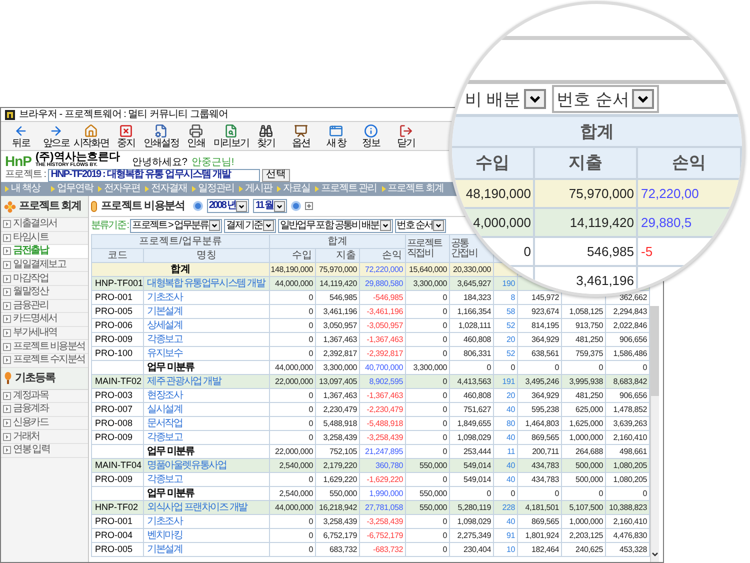  Describe the element at coordinates (50, 206) in the screenshot. I see `section-title: 프로젝트 회계` at that location.